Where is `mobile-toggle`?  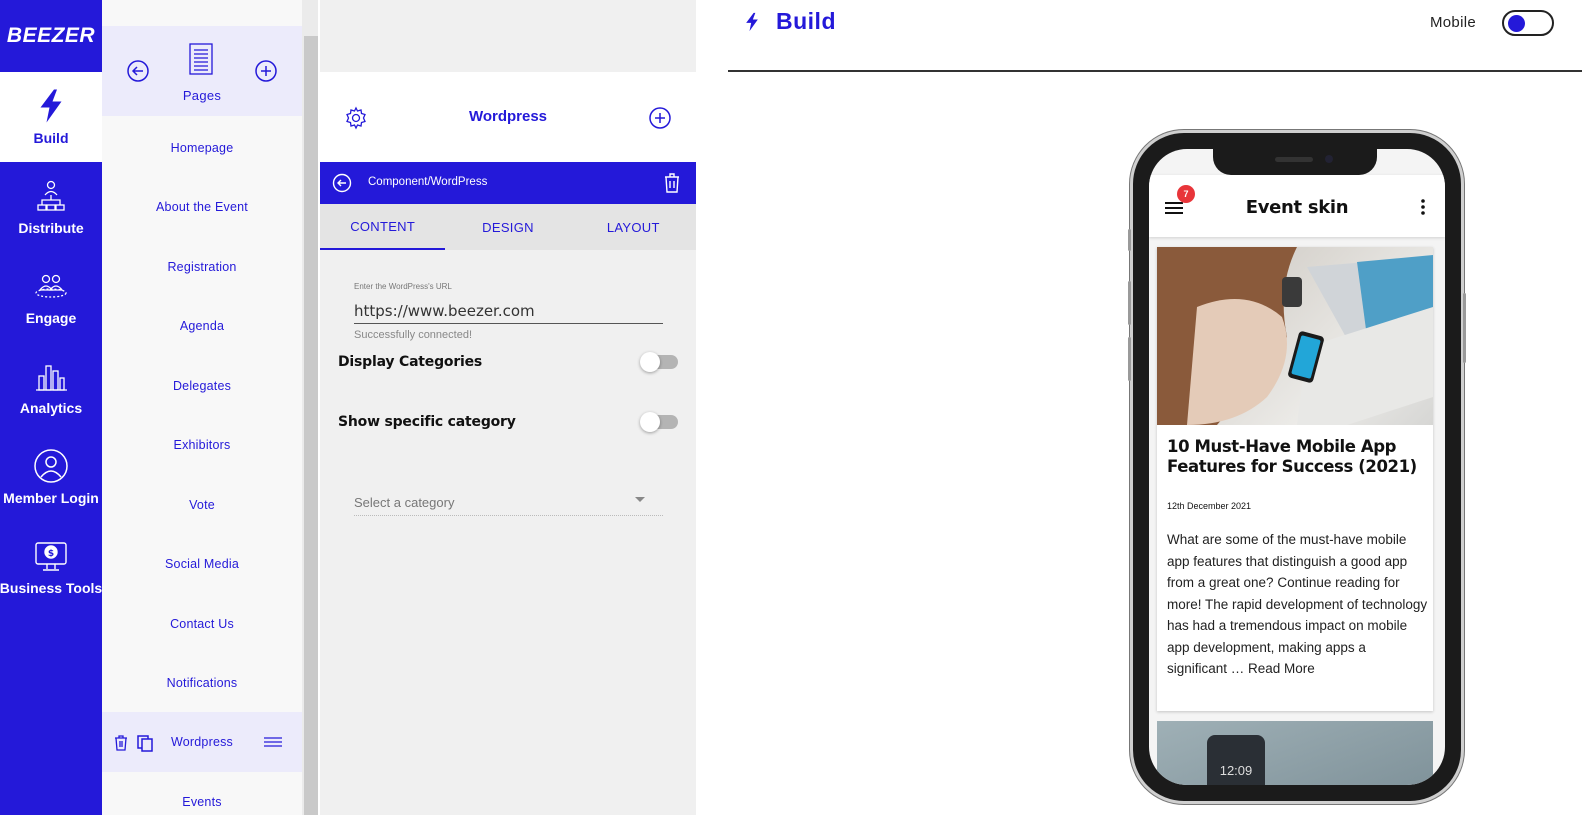
mobile-toggle is located at coordinates (1528, 23).